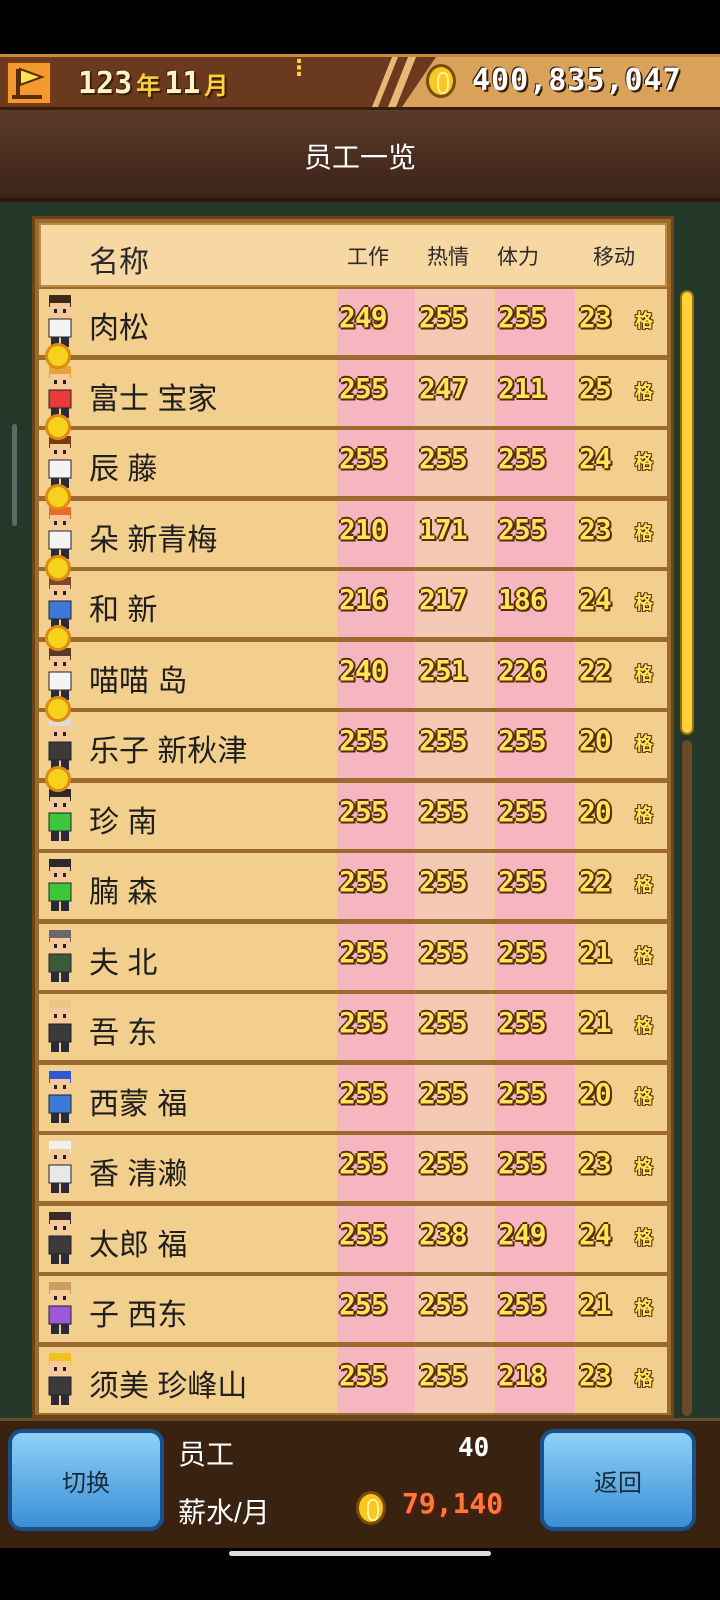 The image size is (720, 1600). I want to click on table-row: 喵喵 岛 240 251 226 22 格, so click(353, 681).